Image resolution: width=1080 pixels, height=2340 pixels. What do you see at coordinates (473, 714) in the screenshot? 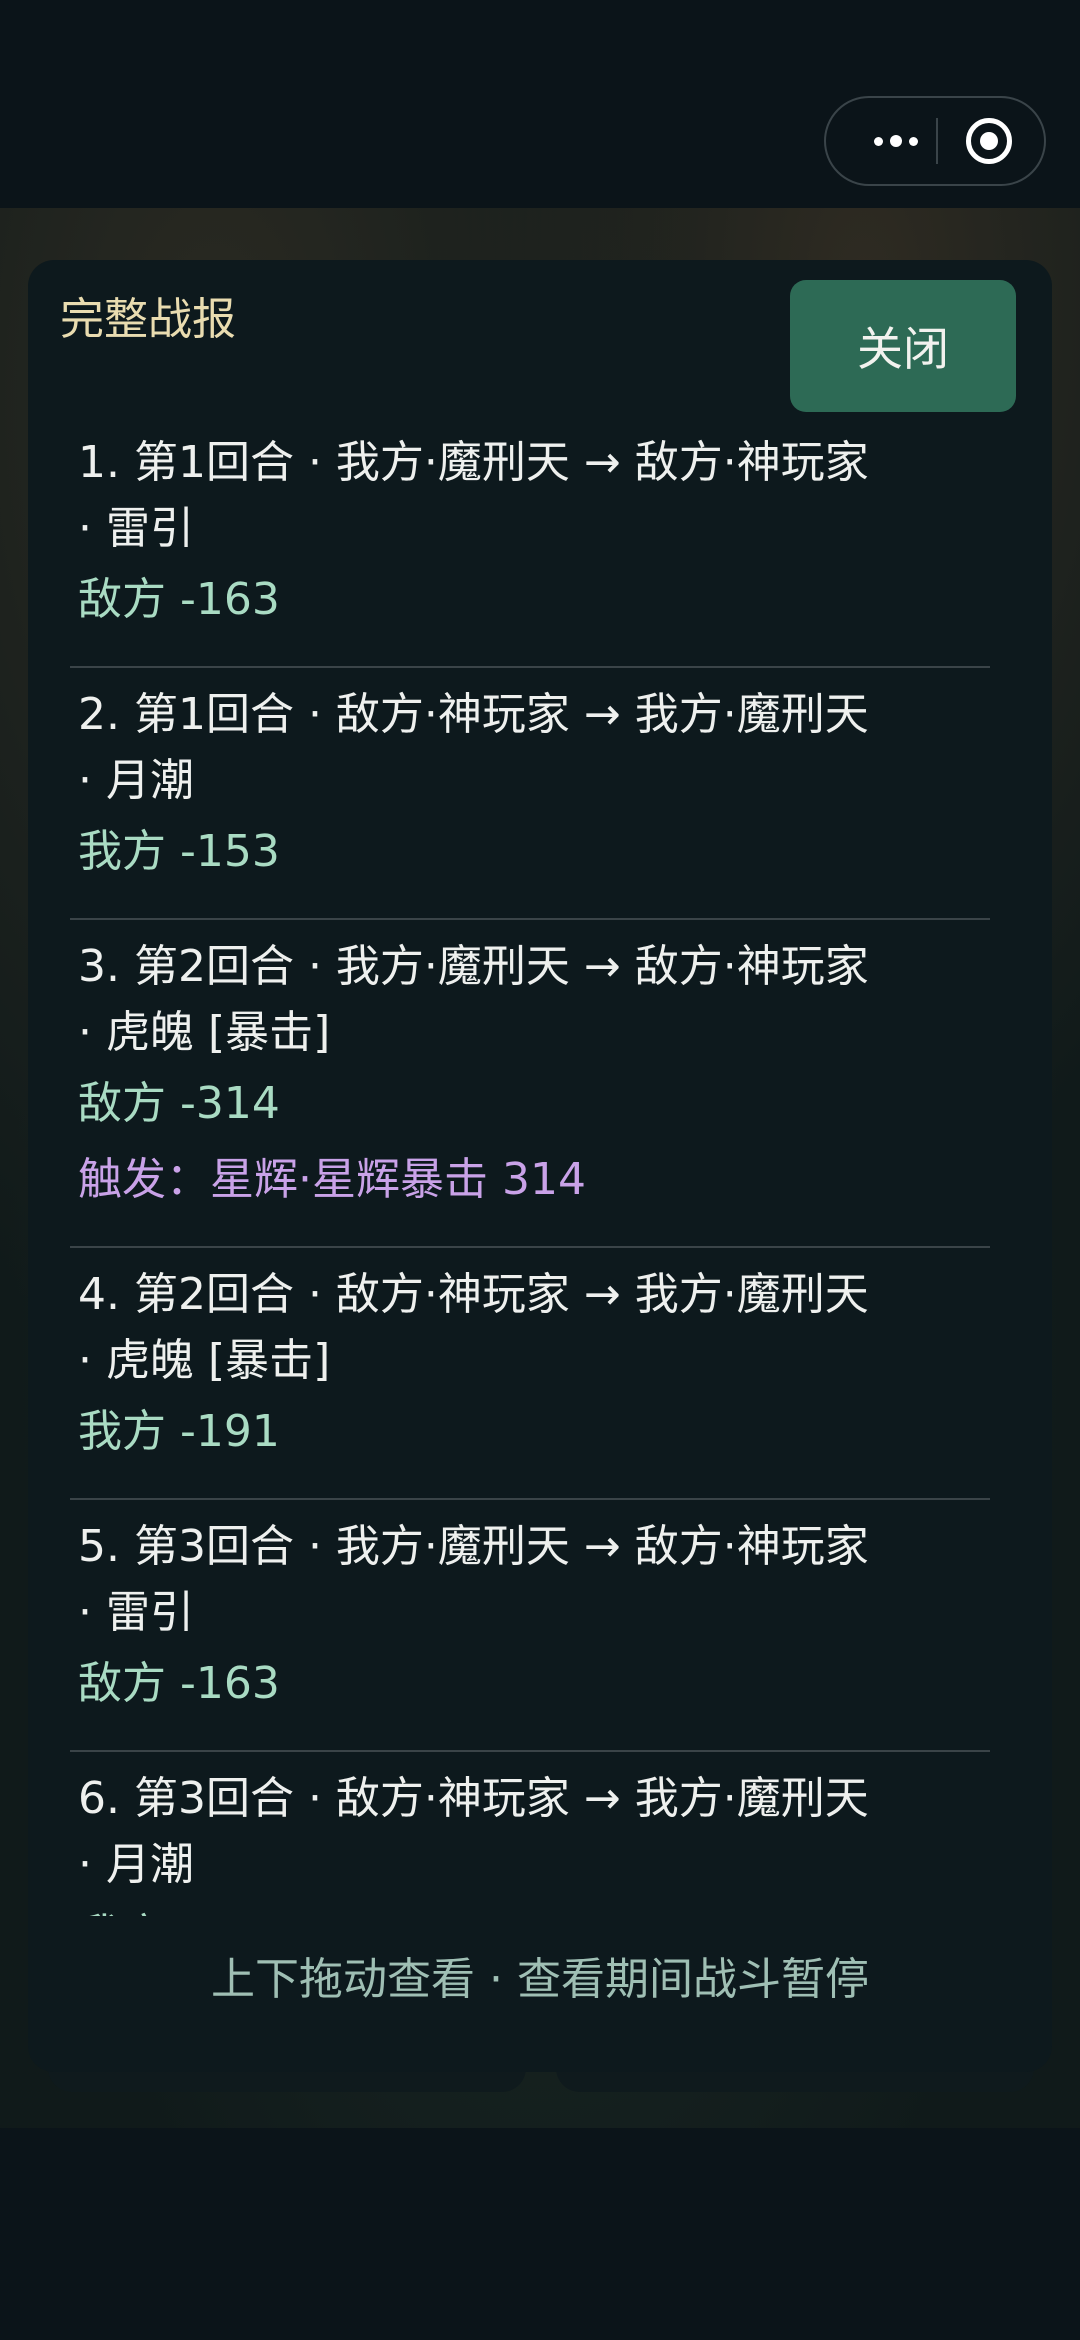
I see `log-entry-action: 2. 第1回合 · 敌方·神玩家 → 我方·魔刑天` at bounding box center [473, 714].